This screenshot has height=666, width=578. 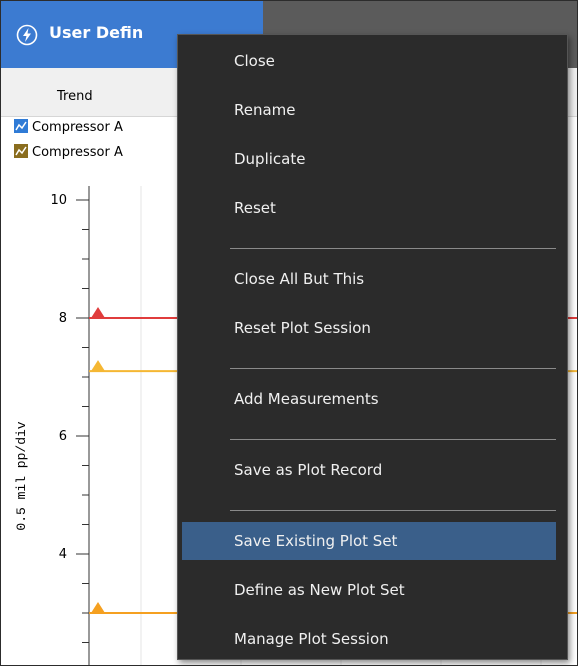 I want to click on menu-item-reset: Reset, so click(x=369, y=208).